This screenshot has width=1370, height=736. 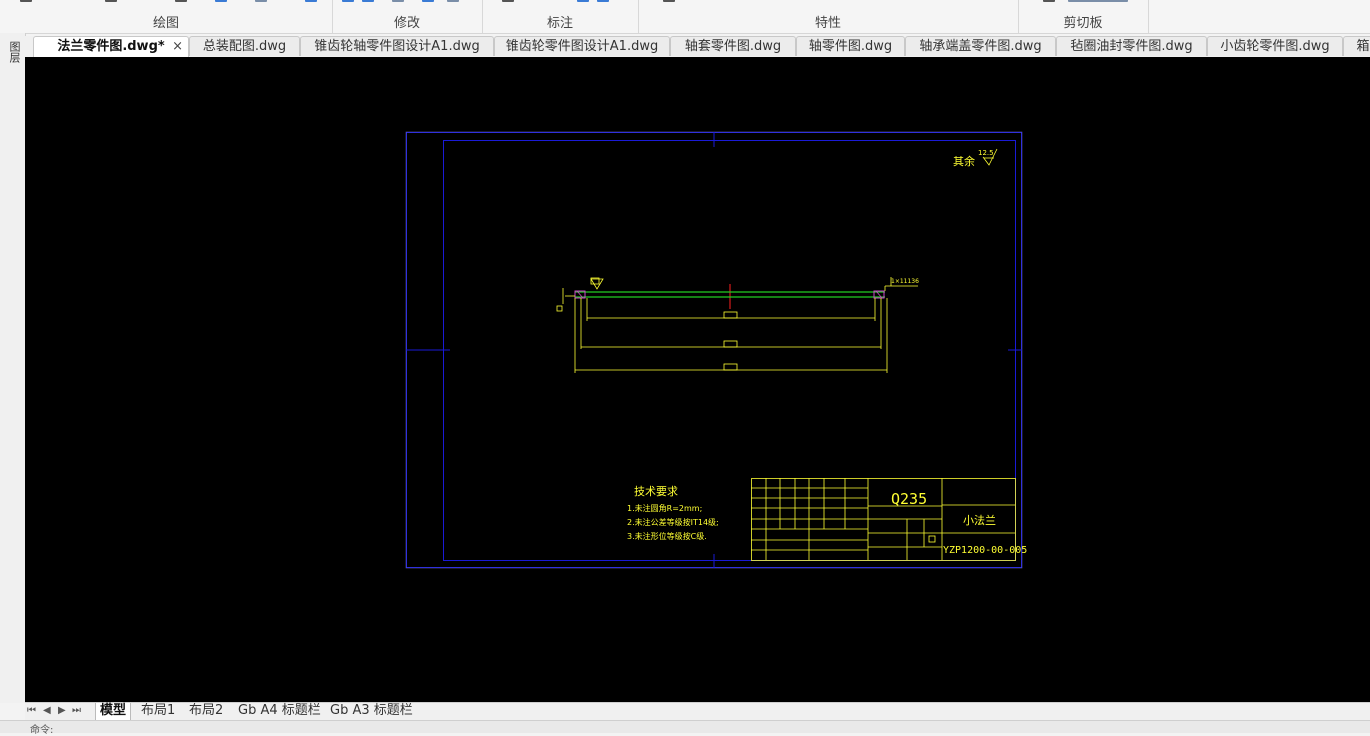 I want to click on last-layout-icon: ⏭, so click(x=76, y=710).